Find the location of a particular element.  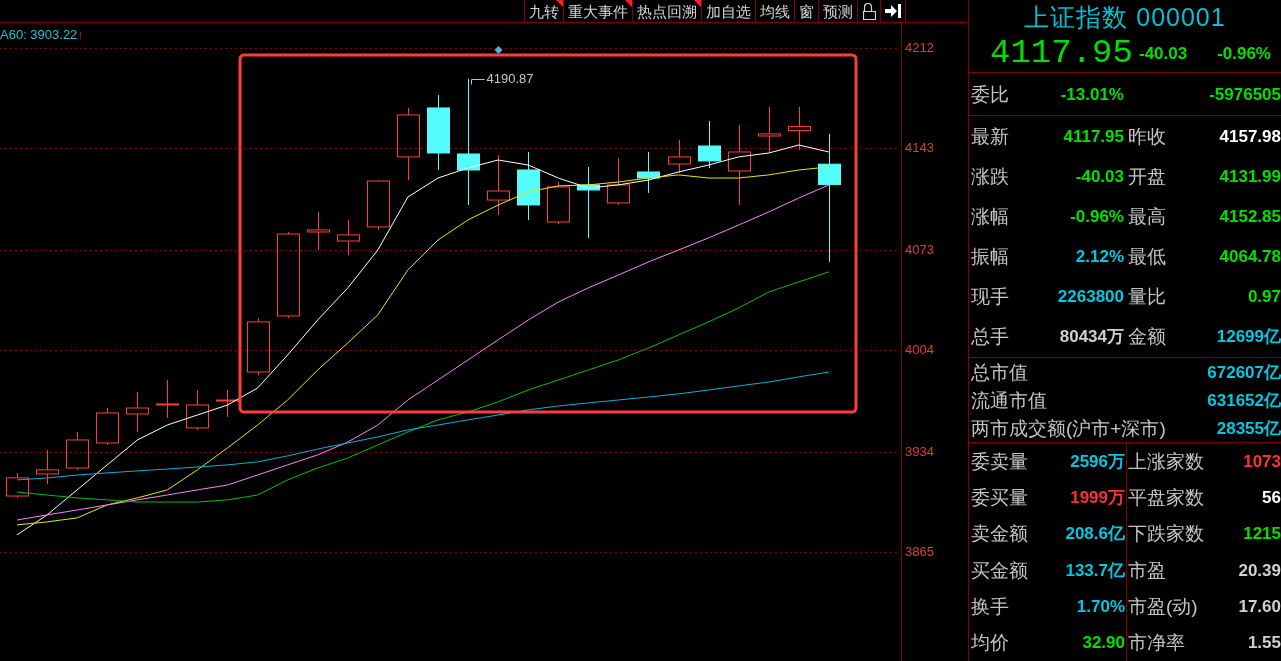

field-value: 12699亿 is located at coordinates (1248, 337).